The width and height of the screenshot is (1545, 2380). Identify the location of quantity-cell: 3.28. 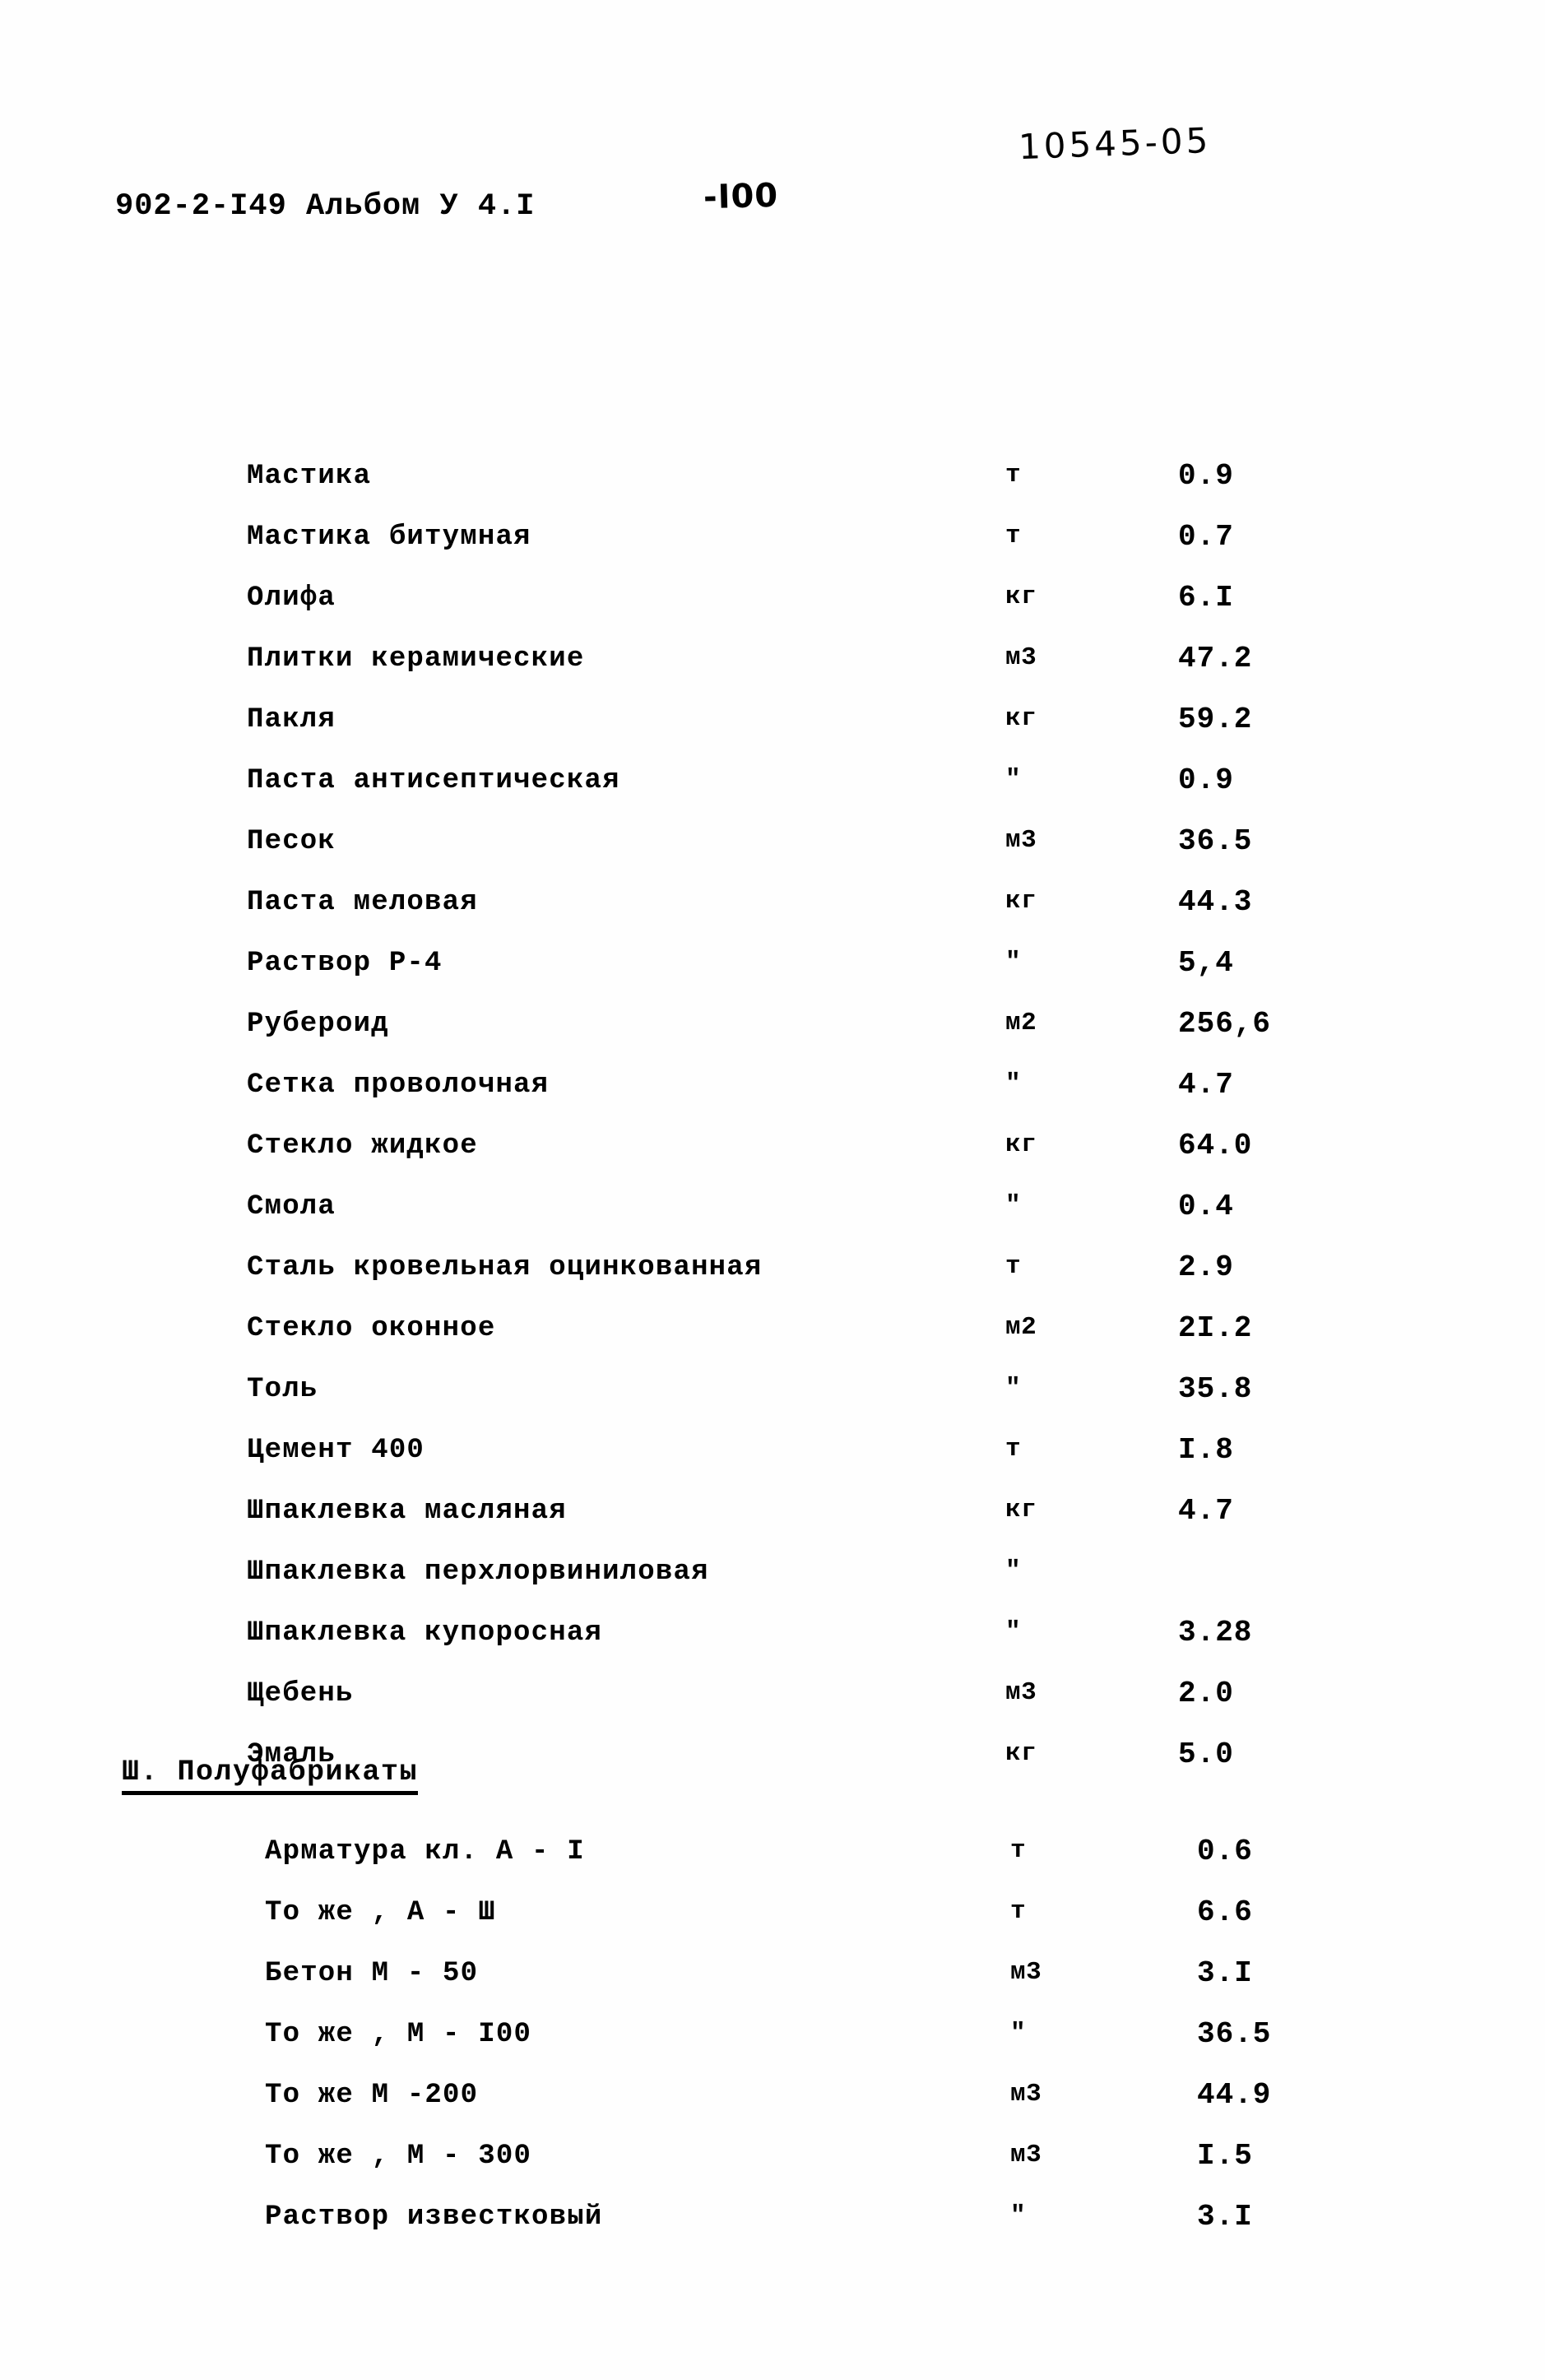
(1215, 1632).